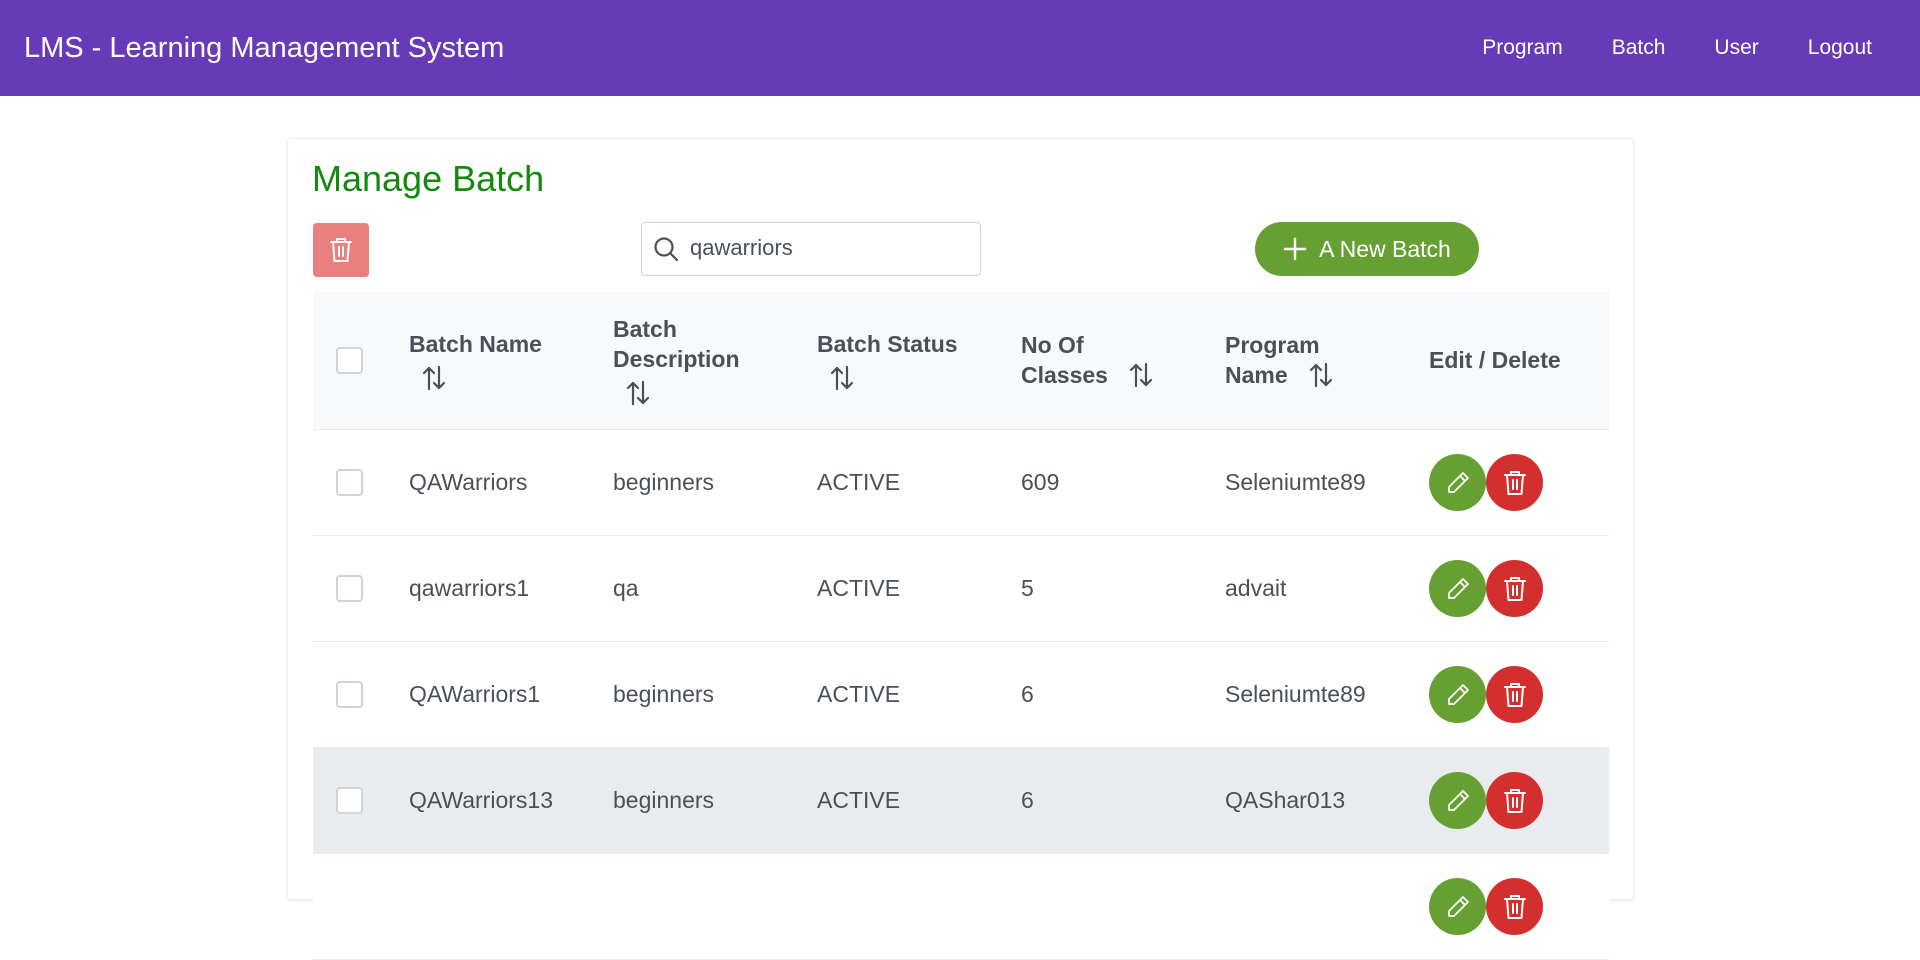 This screenshot has width=1920, height=960. I want to click on batch-name-cell: QAWarriors, so click(468, 482).